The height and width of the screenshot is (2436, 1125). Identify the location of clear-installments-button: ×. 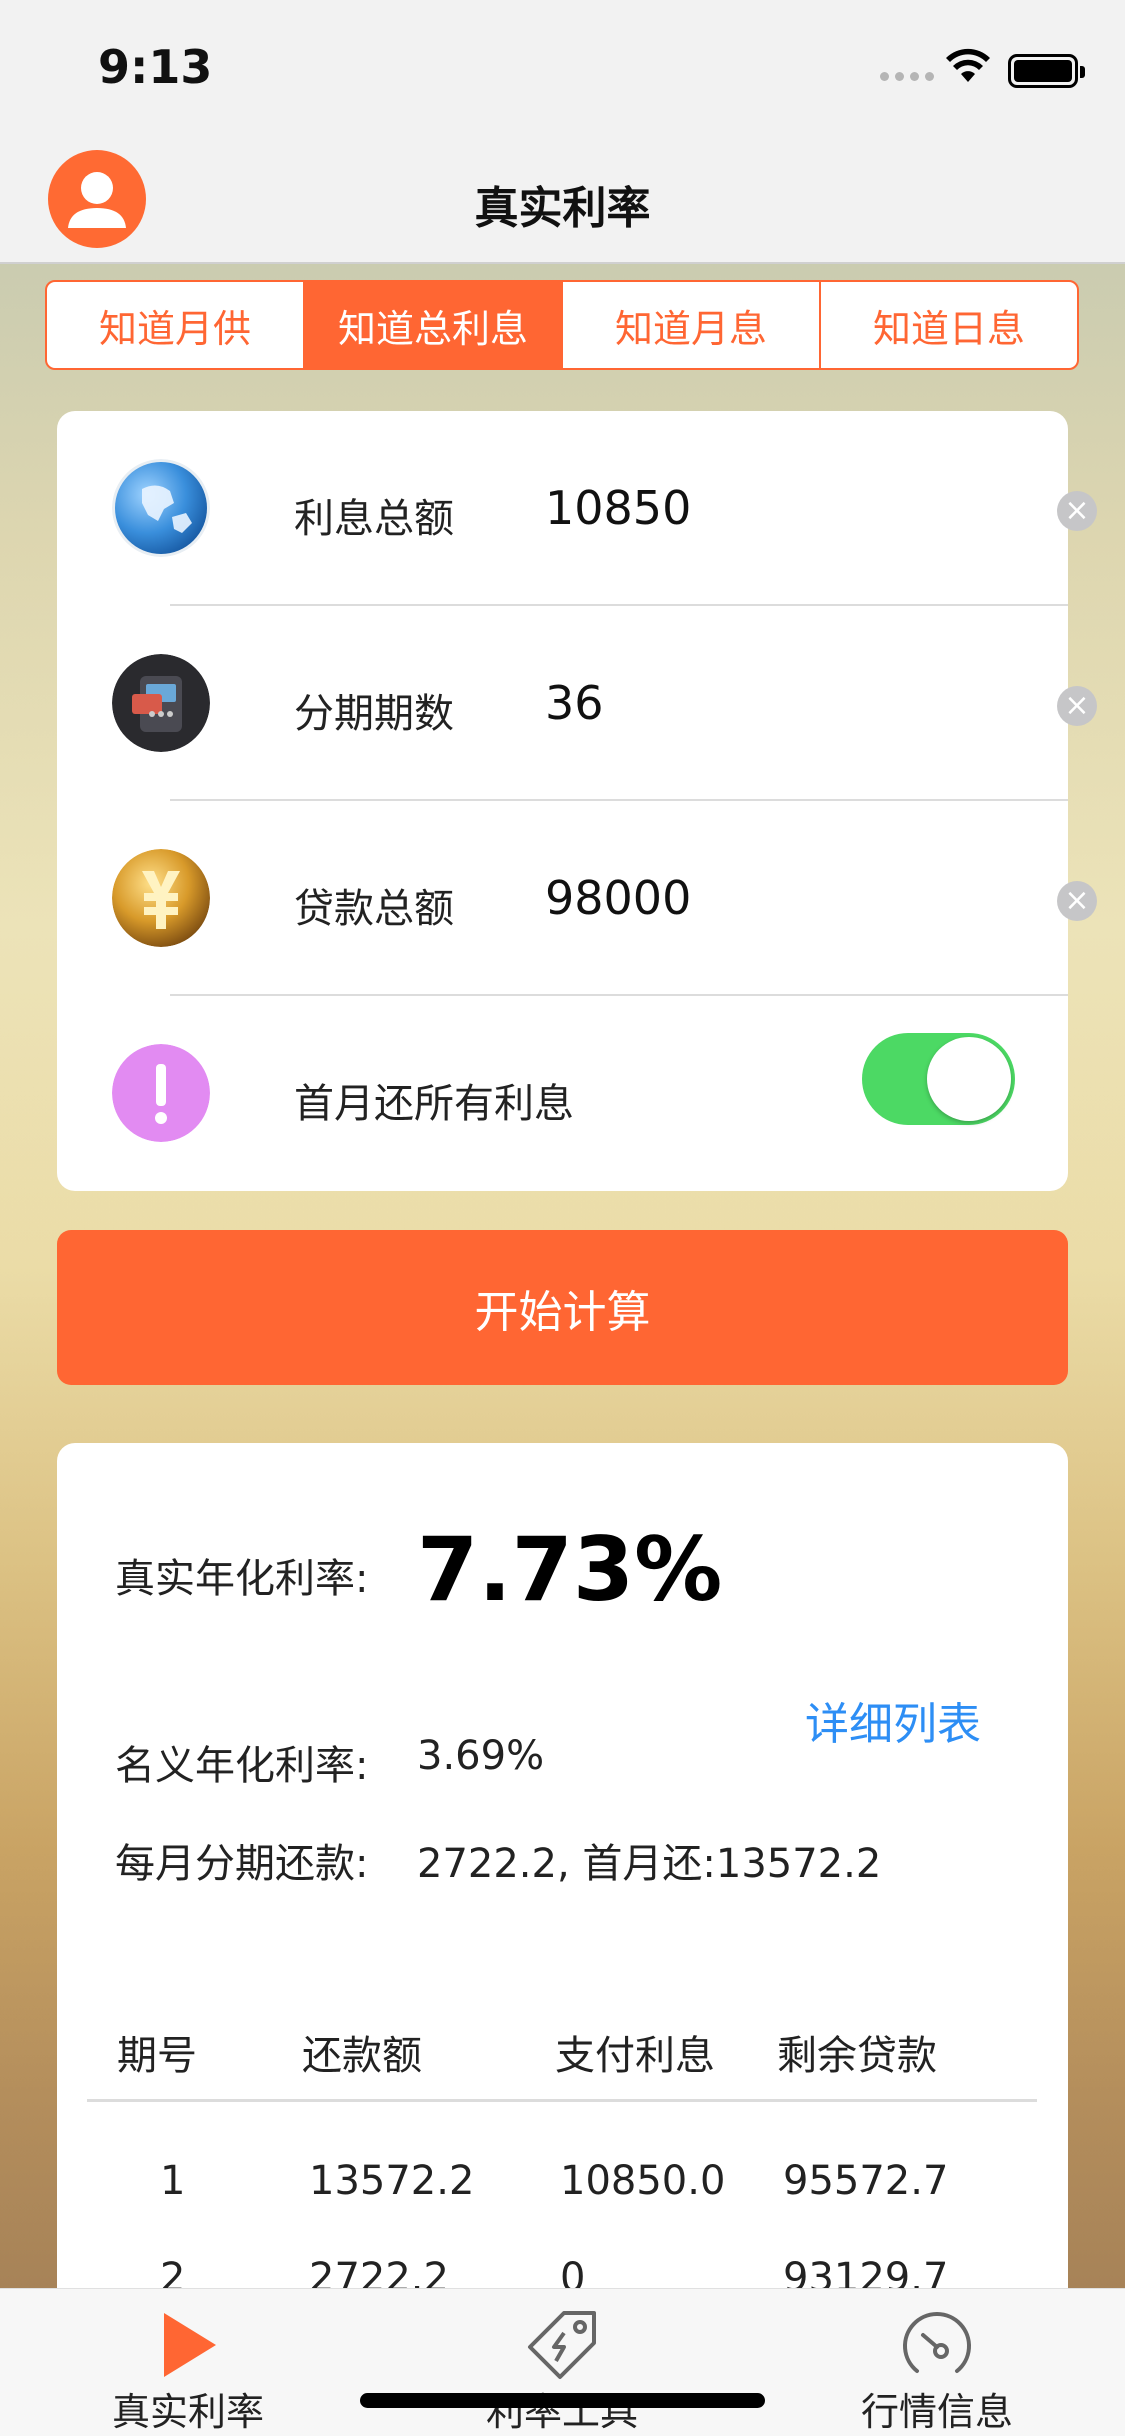
(1077, 706).